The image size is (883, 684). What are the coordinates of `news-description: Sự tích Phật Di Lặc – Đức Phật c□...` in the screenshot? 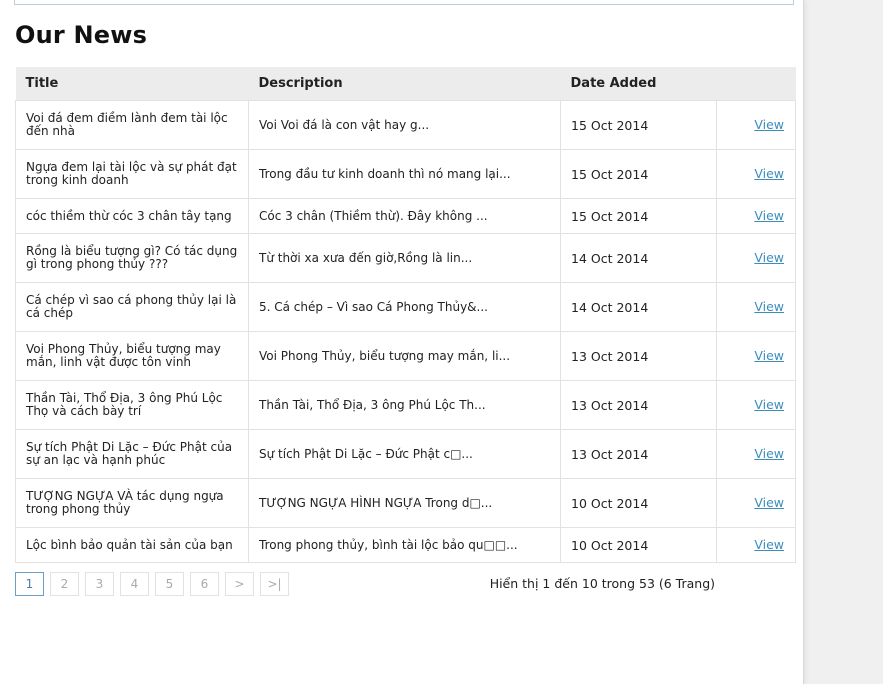 It's located at (404, 454).